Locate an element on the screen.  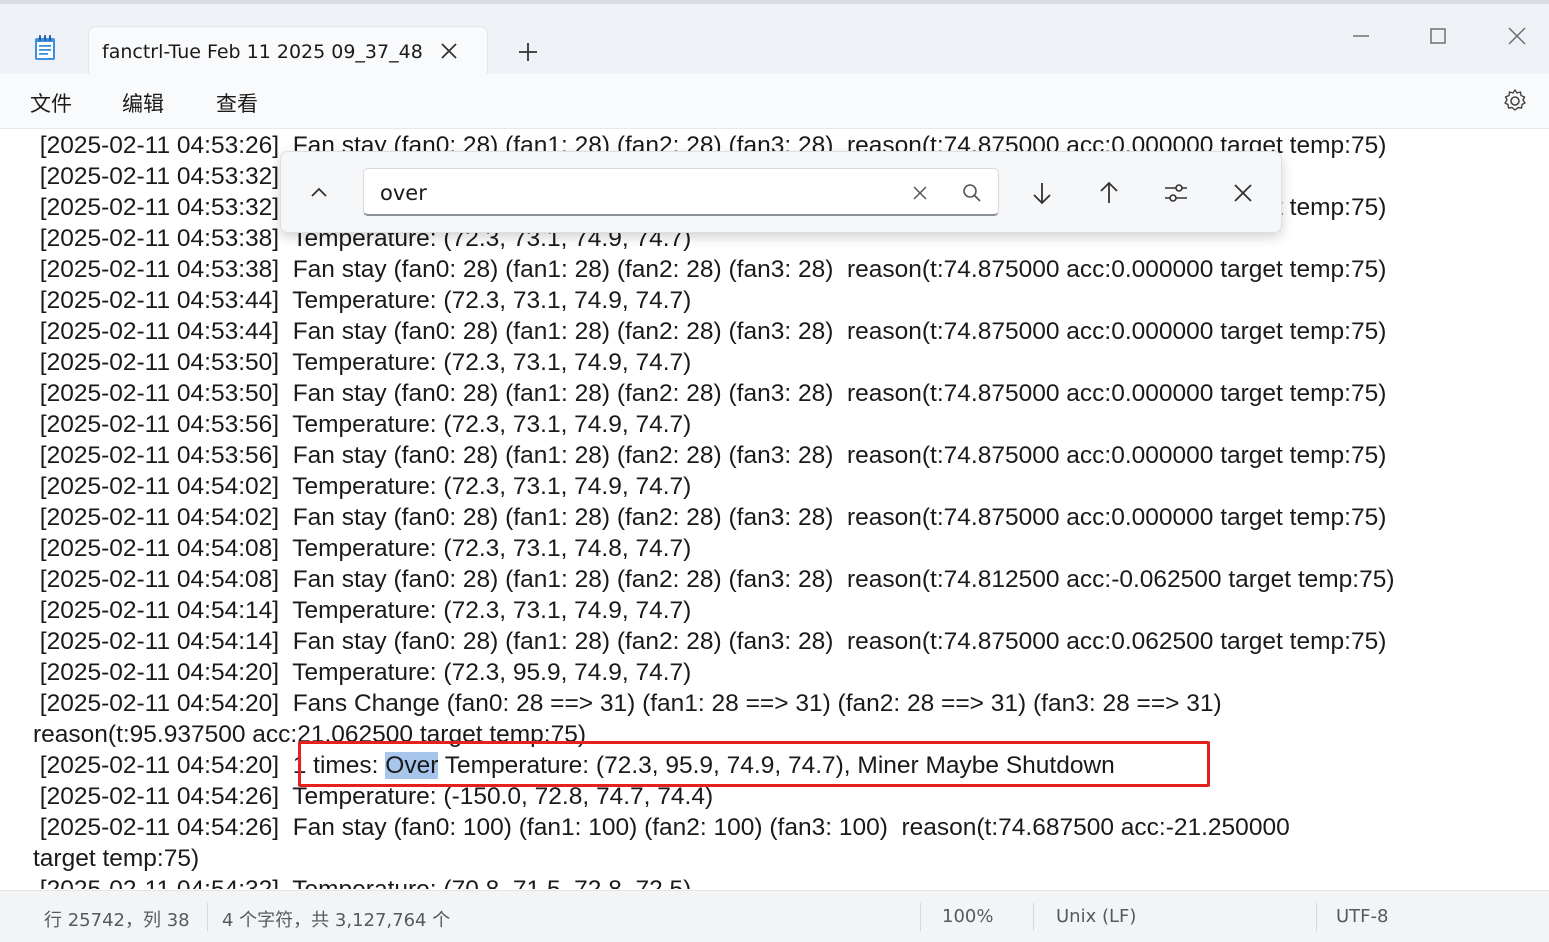
zoom-level: 100% is located at coordinates (967, 916).